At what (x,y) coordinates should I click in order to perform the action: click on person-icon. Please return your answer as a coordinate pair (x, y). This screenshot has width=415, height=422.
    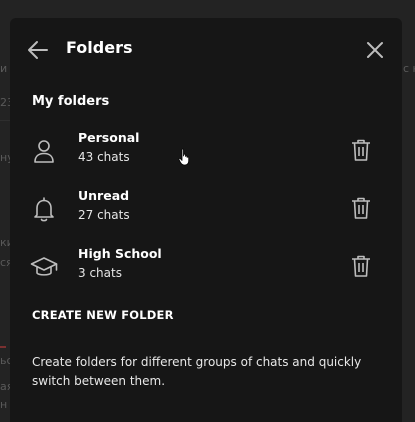
    Looking at the image, I should click on (44, 151).